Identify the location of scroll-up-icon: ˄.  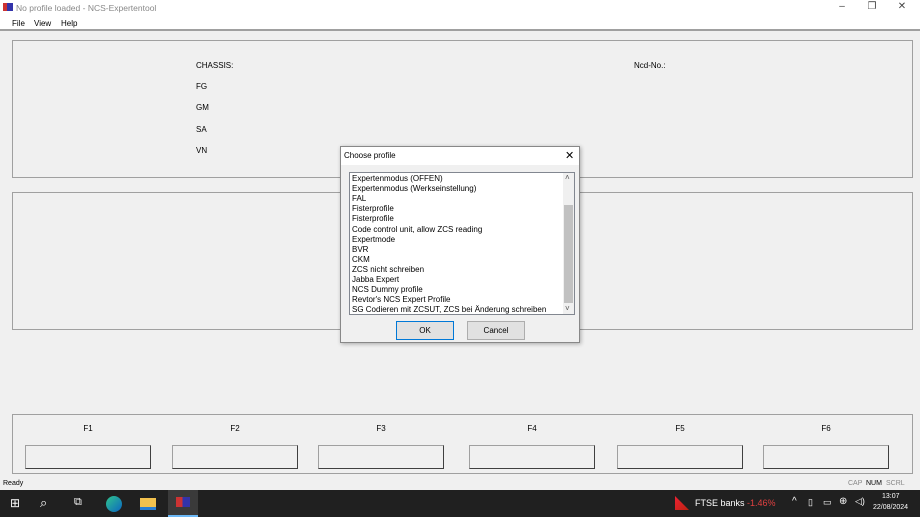
(567, 177).